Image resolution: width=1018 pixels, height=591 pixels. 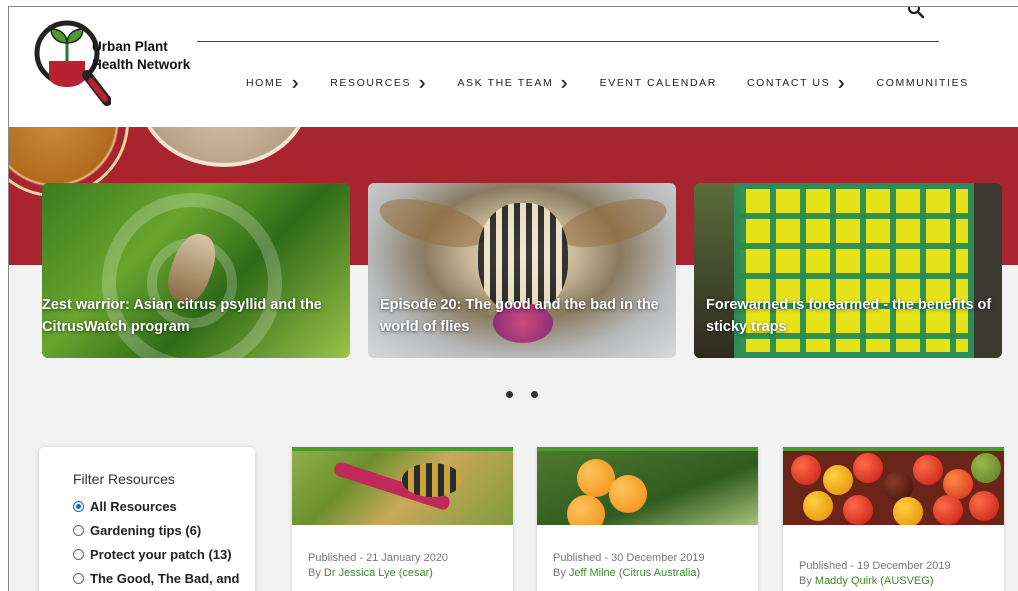 I want to click on card-author-link: Maddy Quirk (AUSVEG), so click(x=874, y=581).